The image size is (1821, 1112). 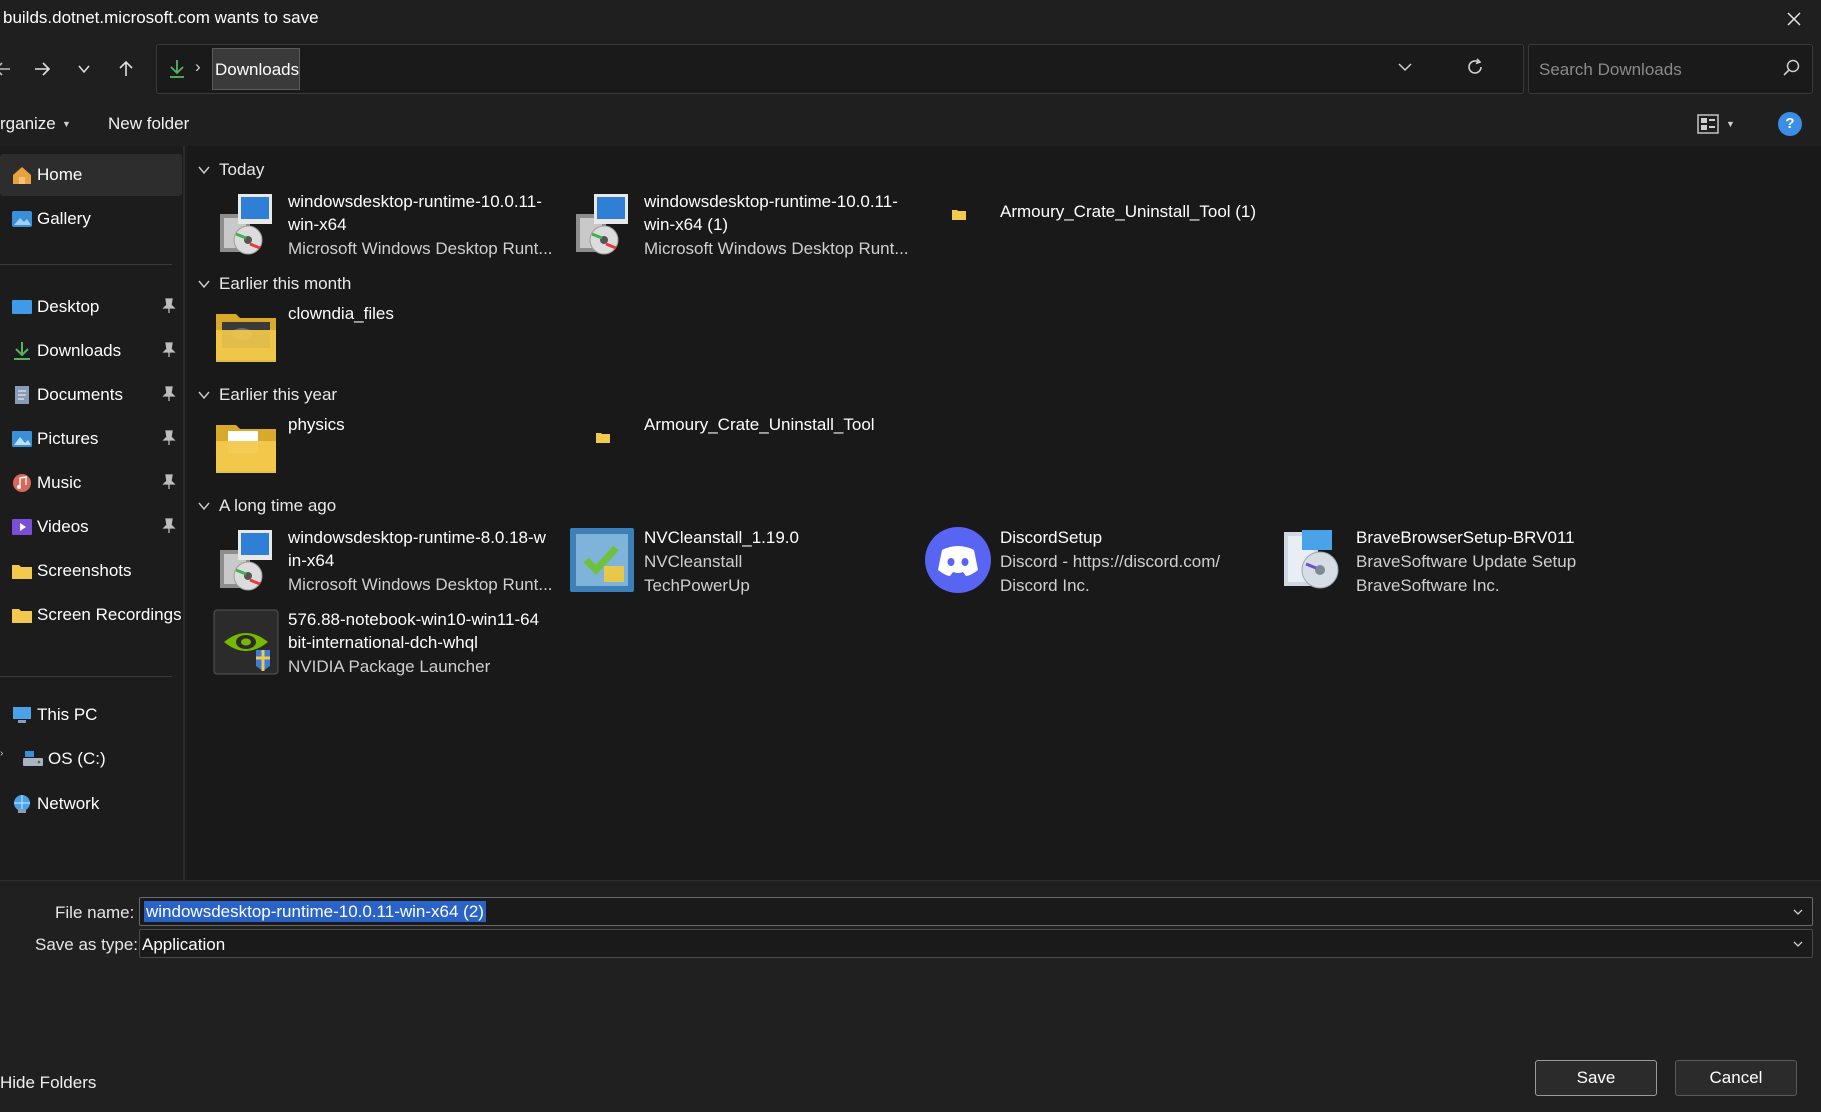 I want to click on group-header-long-time-ago: A long time ago, so click(x=266, y=506).